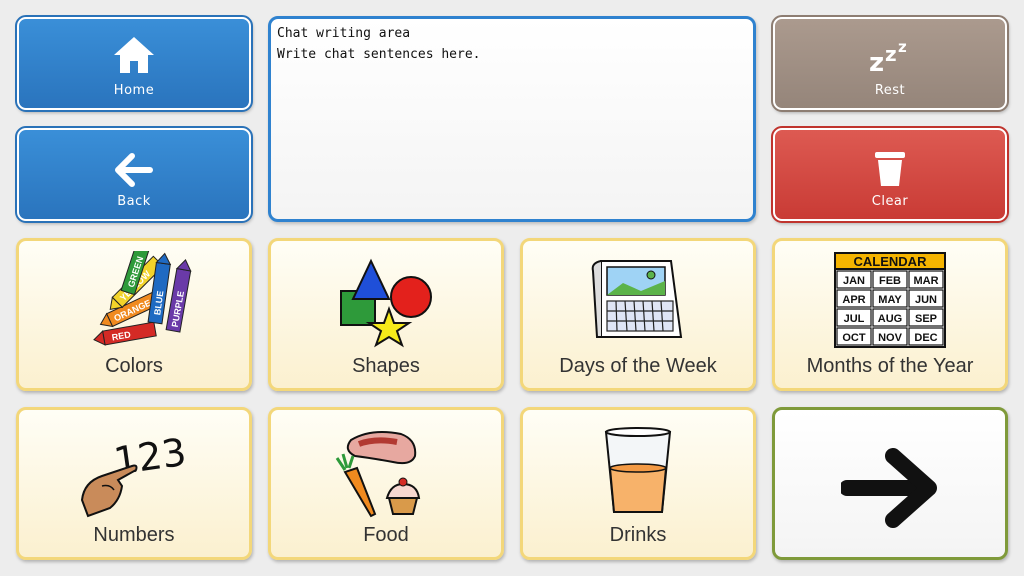 Image resolution: width=1024 pixels, height=576 pixels. Describe the element at coordinates (854, 338) in the screenshot. I see `month-label: OCT` at that location.